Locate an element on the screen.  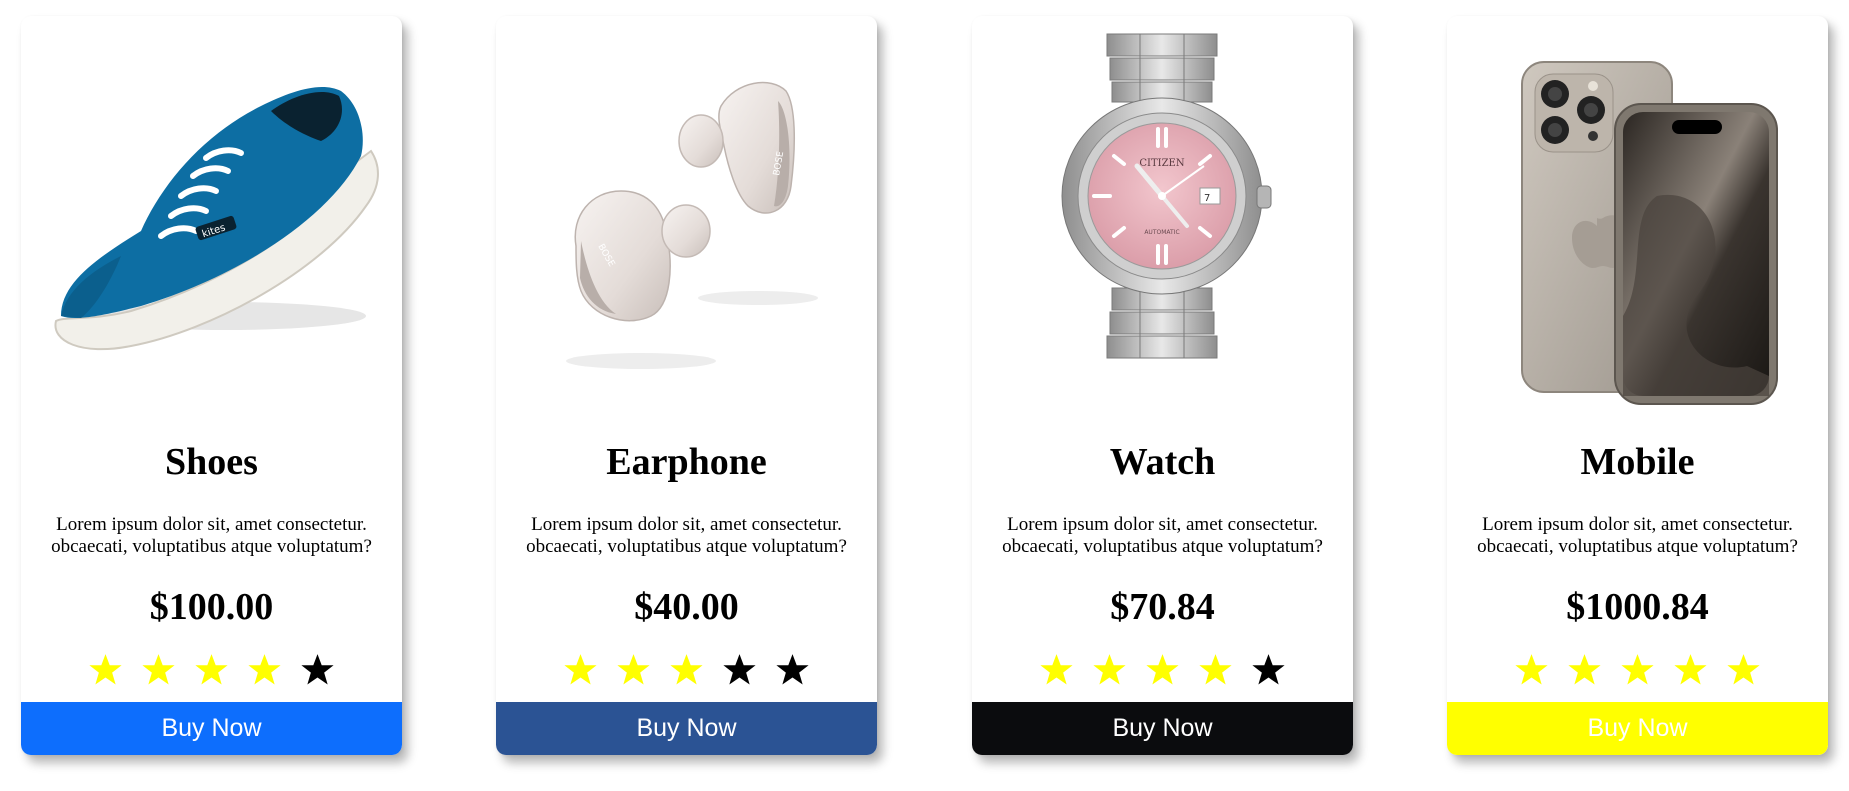
watch-icon: 7 CITIZEN AUTOMATIC is located at coordinates (1162, 211).